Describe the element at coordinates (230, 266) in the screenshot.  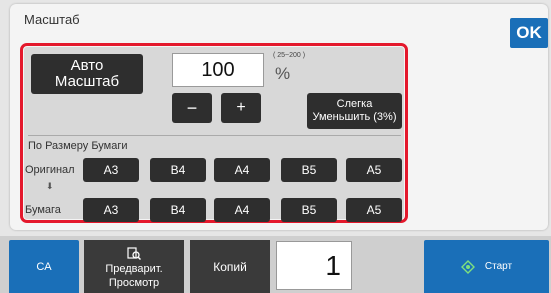
I see `copies-label: Копий` at that location.